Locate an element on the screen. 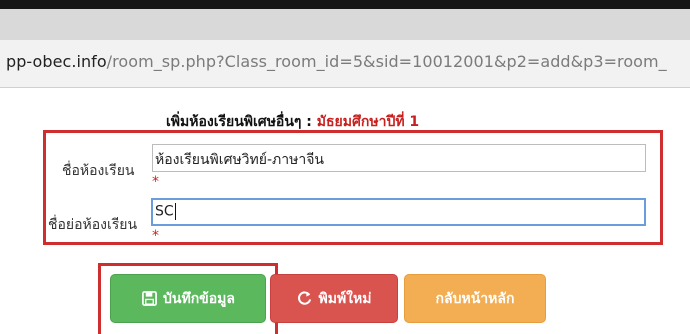  floppy-disk-icon is located at coordinates (149, 299).